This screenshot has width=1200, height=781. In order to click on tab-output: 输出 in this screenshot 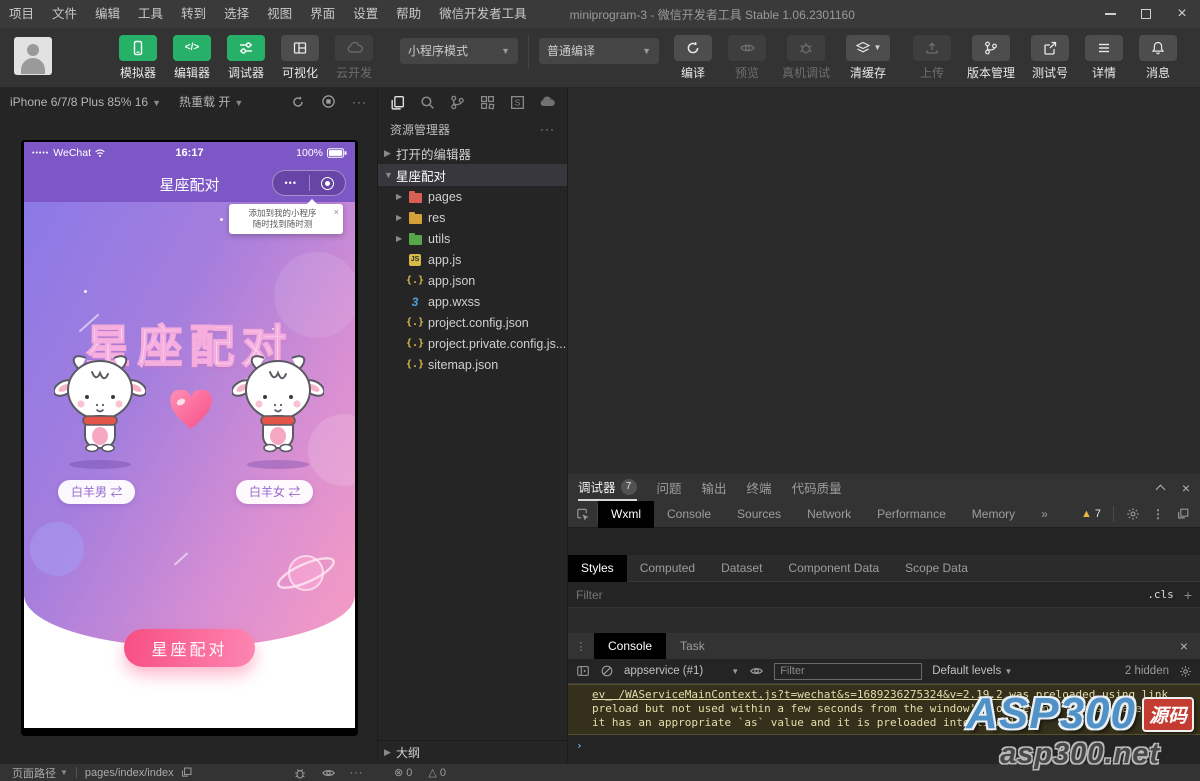, I will do `click(714, 487)`.